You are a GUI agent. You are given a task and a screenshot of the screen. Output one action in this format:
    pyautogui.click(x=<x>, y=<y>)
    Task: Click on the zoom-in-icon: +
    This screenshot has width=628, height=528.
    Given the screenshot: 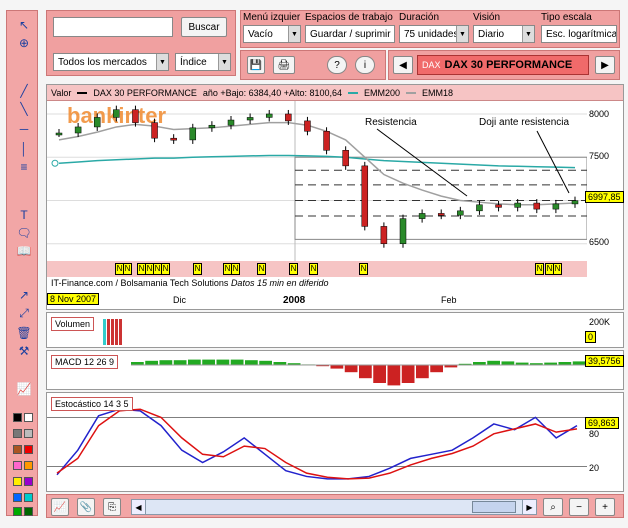 What is the action you would take?
    pyautogui.click(x=605, y=507)
    